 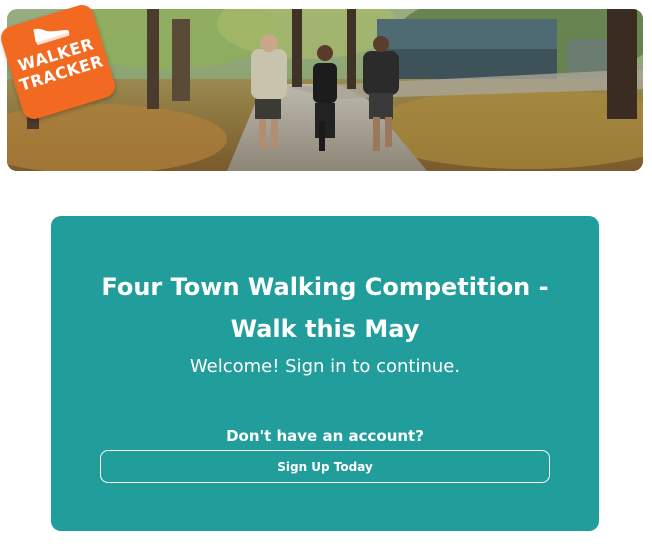 I want to click on sign-up-button: Sign Up Today, so click(x=325, y=466).